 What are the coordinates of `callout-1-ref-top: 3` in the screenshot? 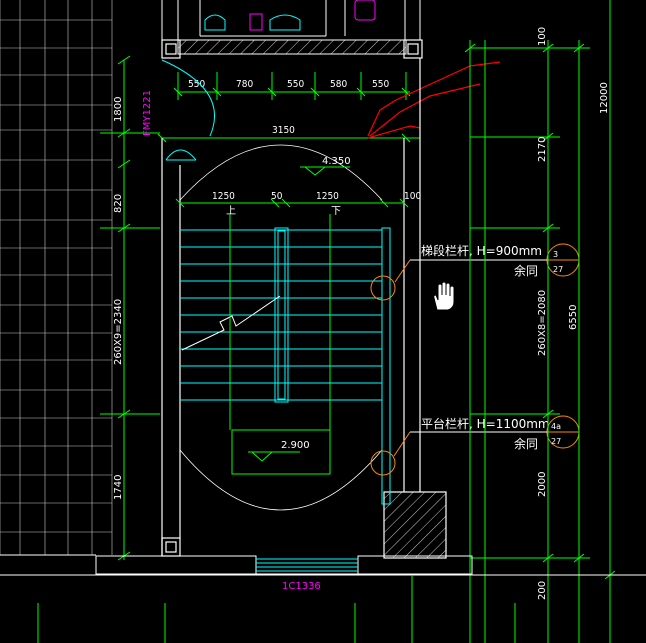 It's located at (555, 254).